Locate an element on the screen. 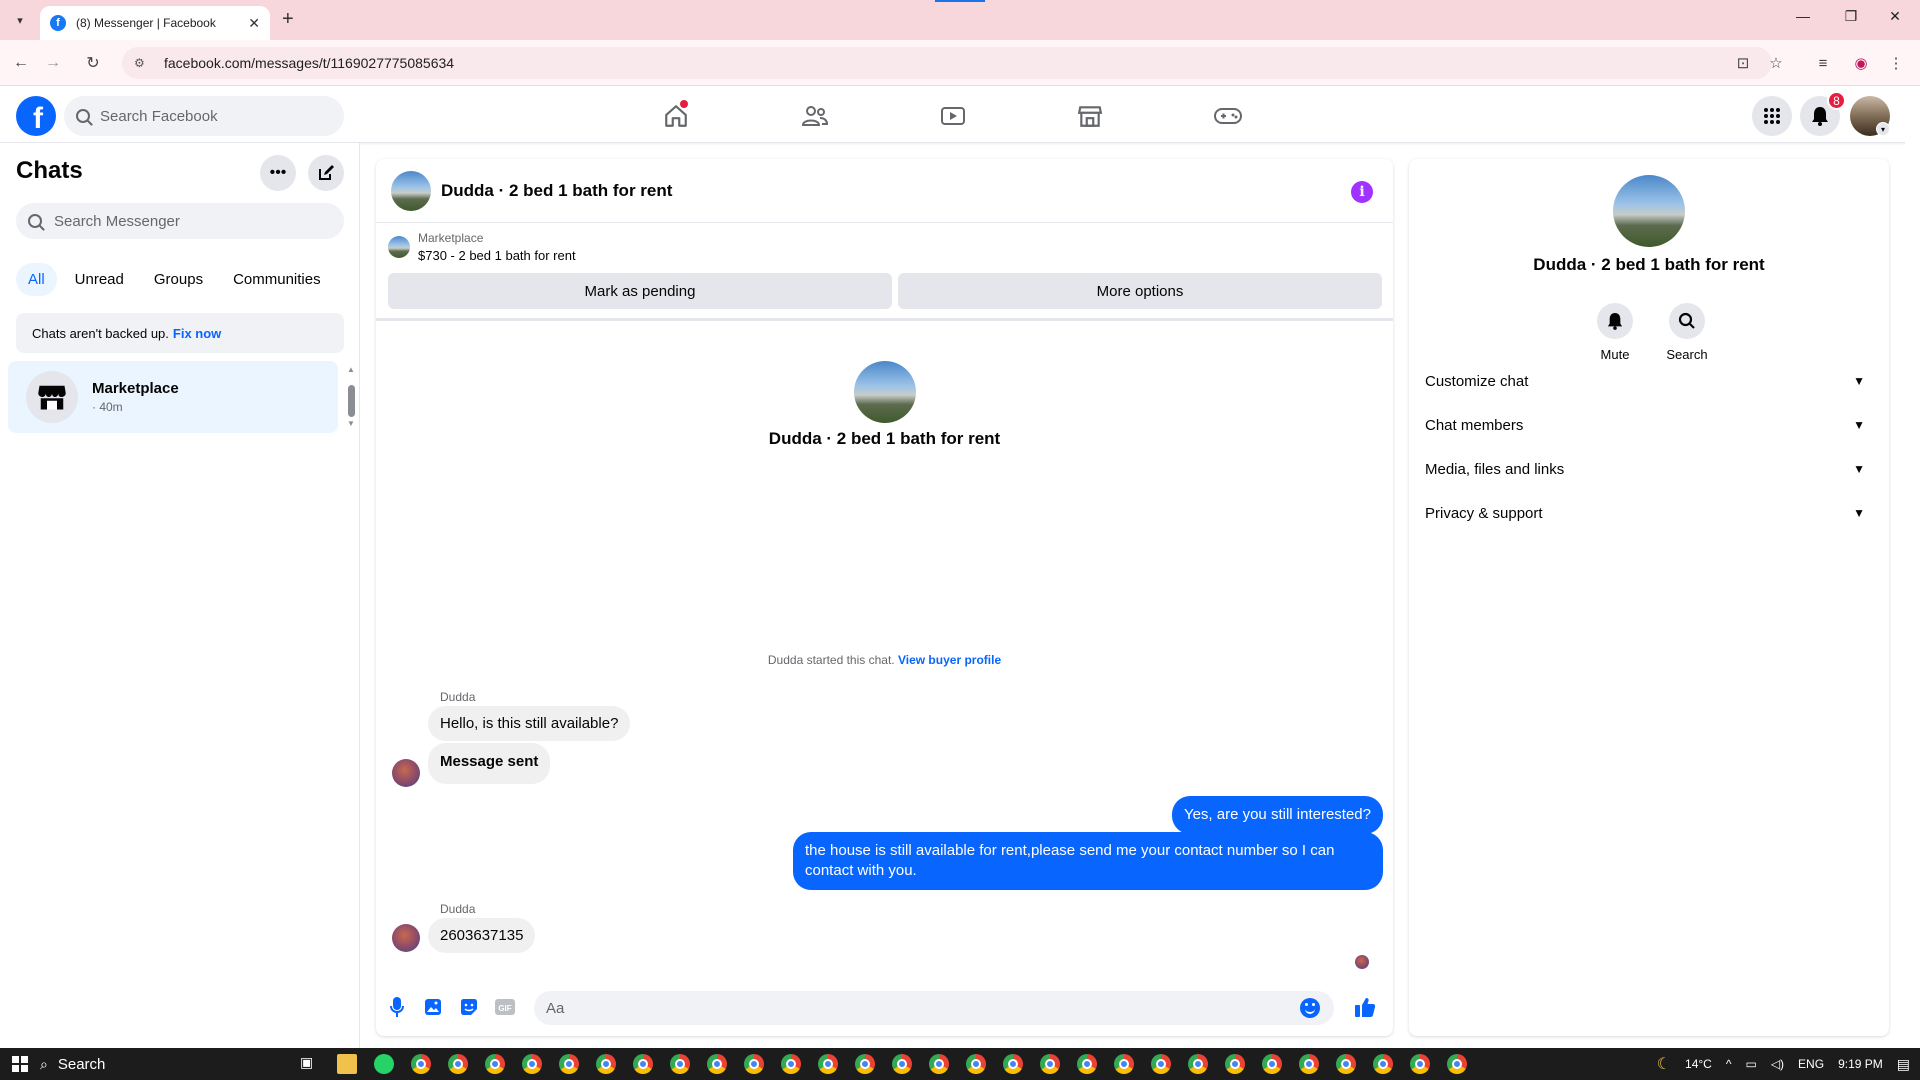 The image size is (1920, 1080). tab-search-dropdown-icon: ▾ is located at coordinates (20, 20).